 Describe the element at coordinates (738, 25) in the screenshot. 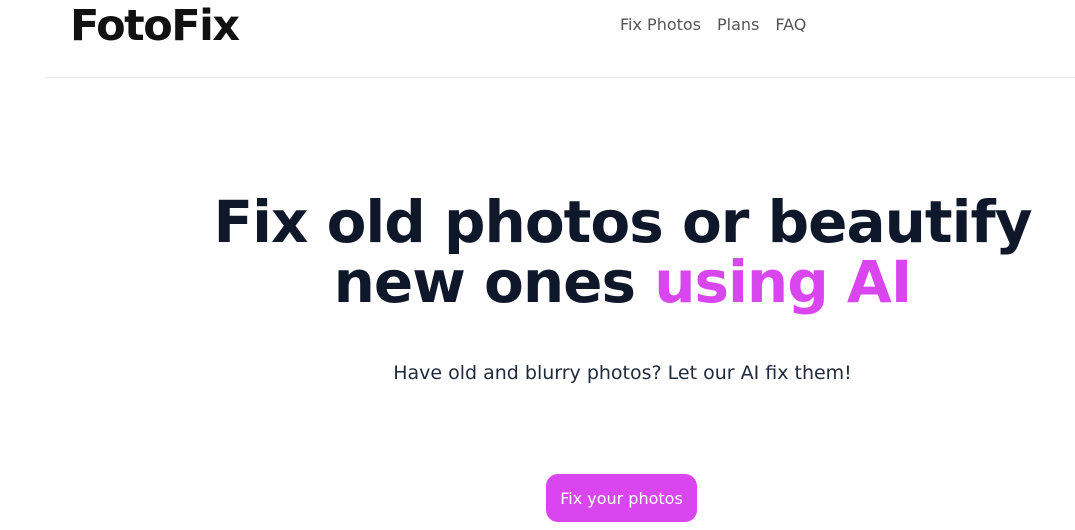

I see `nav-link-plans: Plans` at that location.